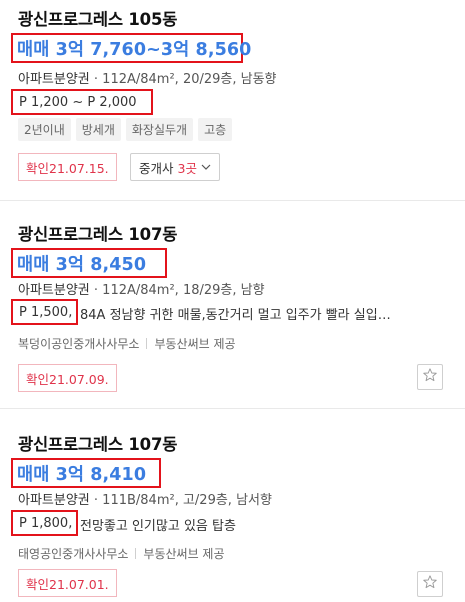 The width and height of the screenshot is (465, 602). What do you see at coordinates (82, 264) in the screenshot?
I see `listing-price: 매매 3억 8,450` at bounding box center [82, 264].